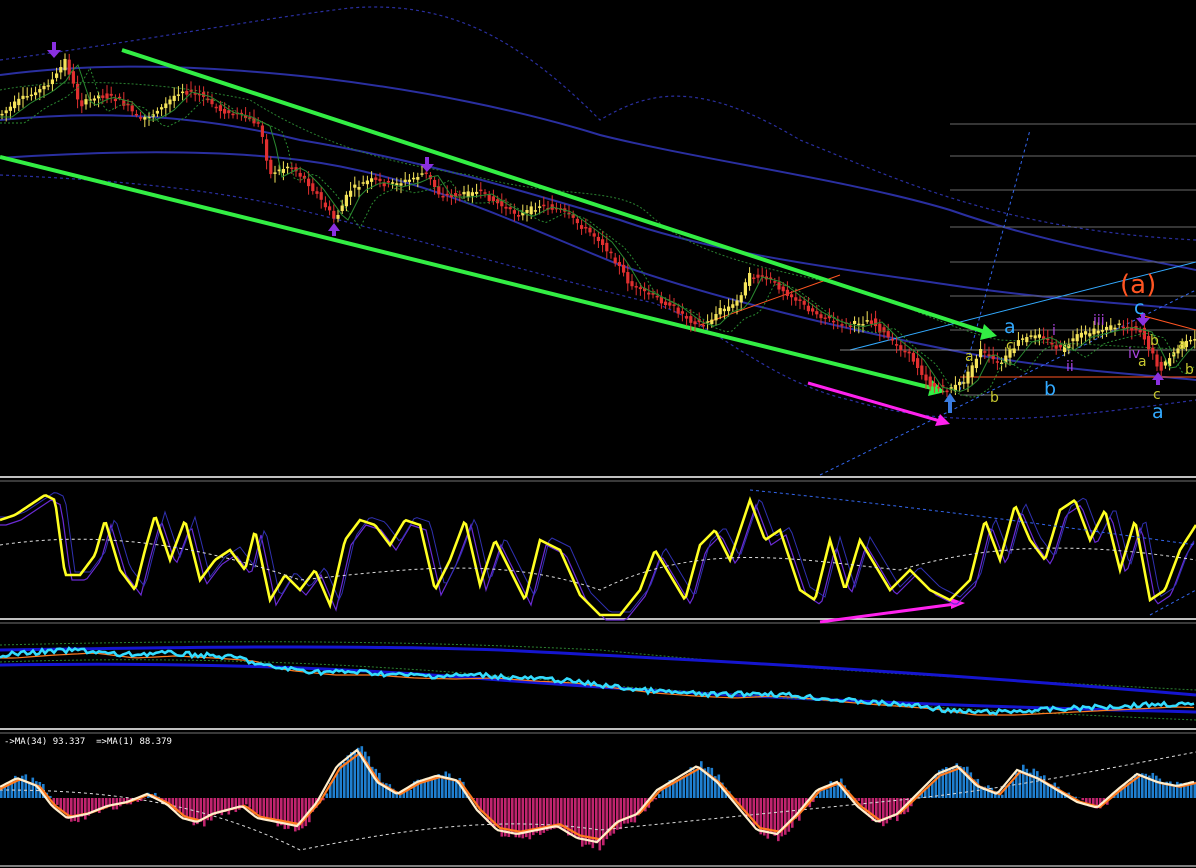 The height and width of the screenshot is (868, 1196). Describe the element at coordinates (88, 742) in the screenshot. I see `indicator-readout: ->MA(34) 93.337 =>MA(1) 88.379` at that location.